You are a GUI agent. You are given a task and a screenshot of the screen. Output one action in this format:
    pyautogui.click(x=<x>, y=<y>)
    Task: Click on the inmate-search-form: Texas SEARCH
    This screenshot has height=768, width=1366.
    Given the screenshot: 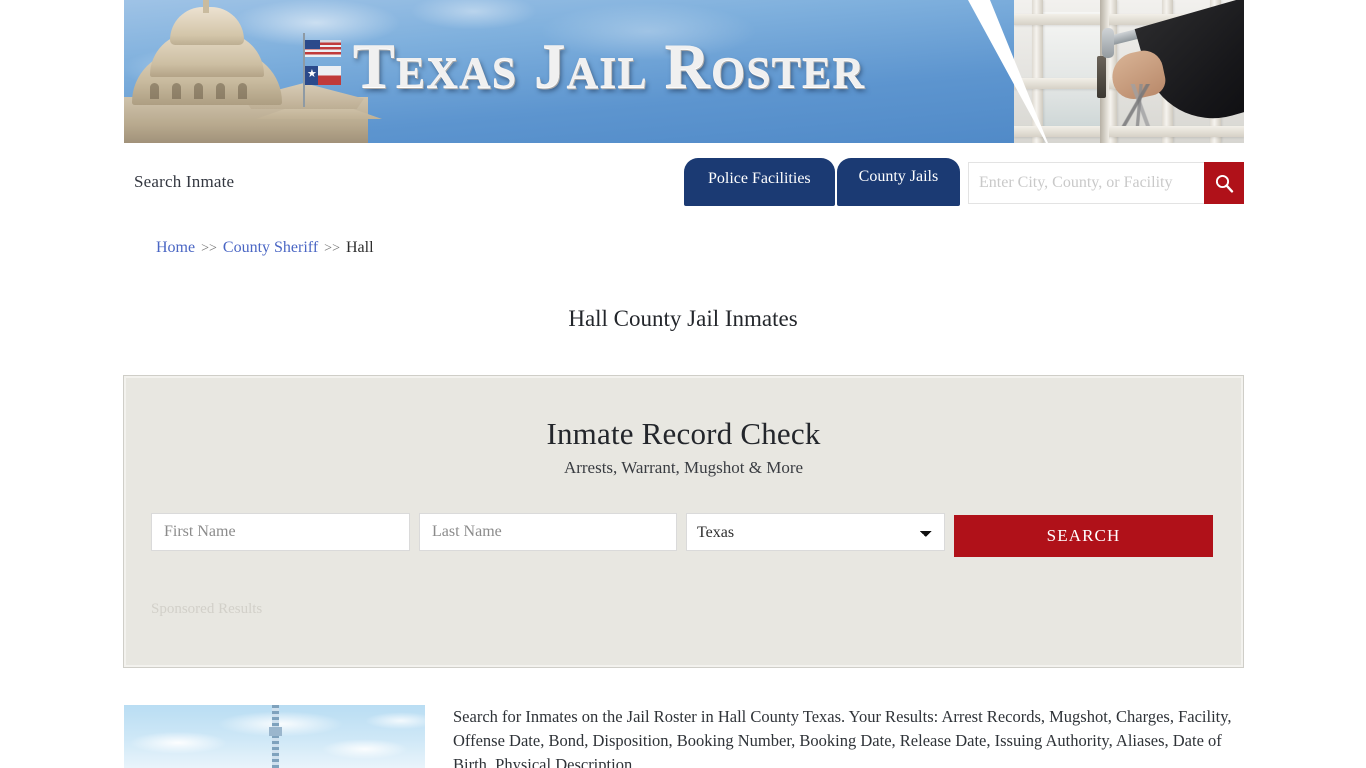 What is the action you would take?
    pyautogui.click(x=683, y=535)
    